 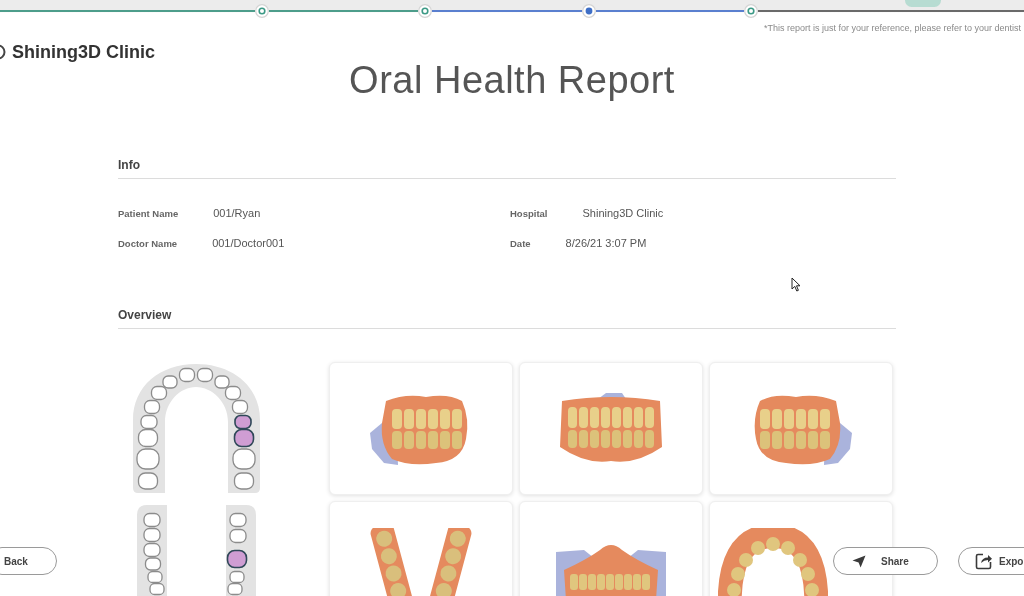 What do you see at coordinates (28, 561) in the screenshot?
I see `back-button: Back` at bounding box center [28, 561].